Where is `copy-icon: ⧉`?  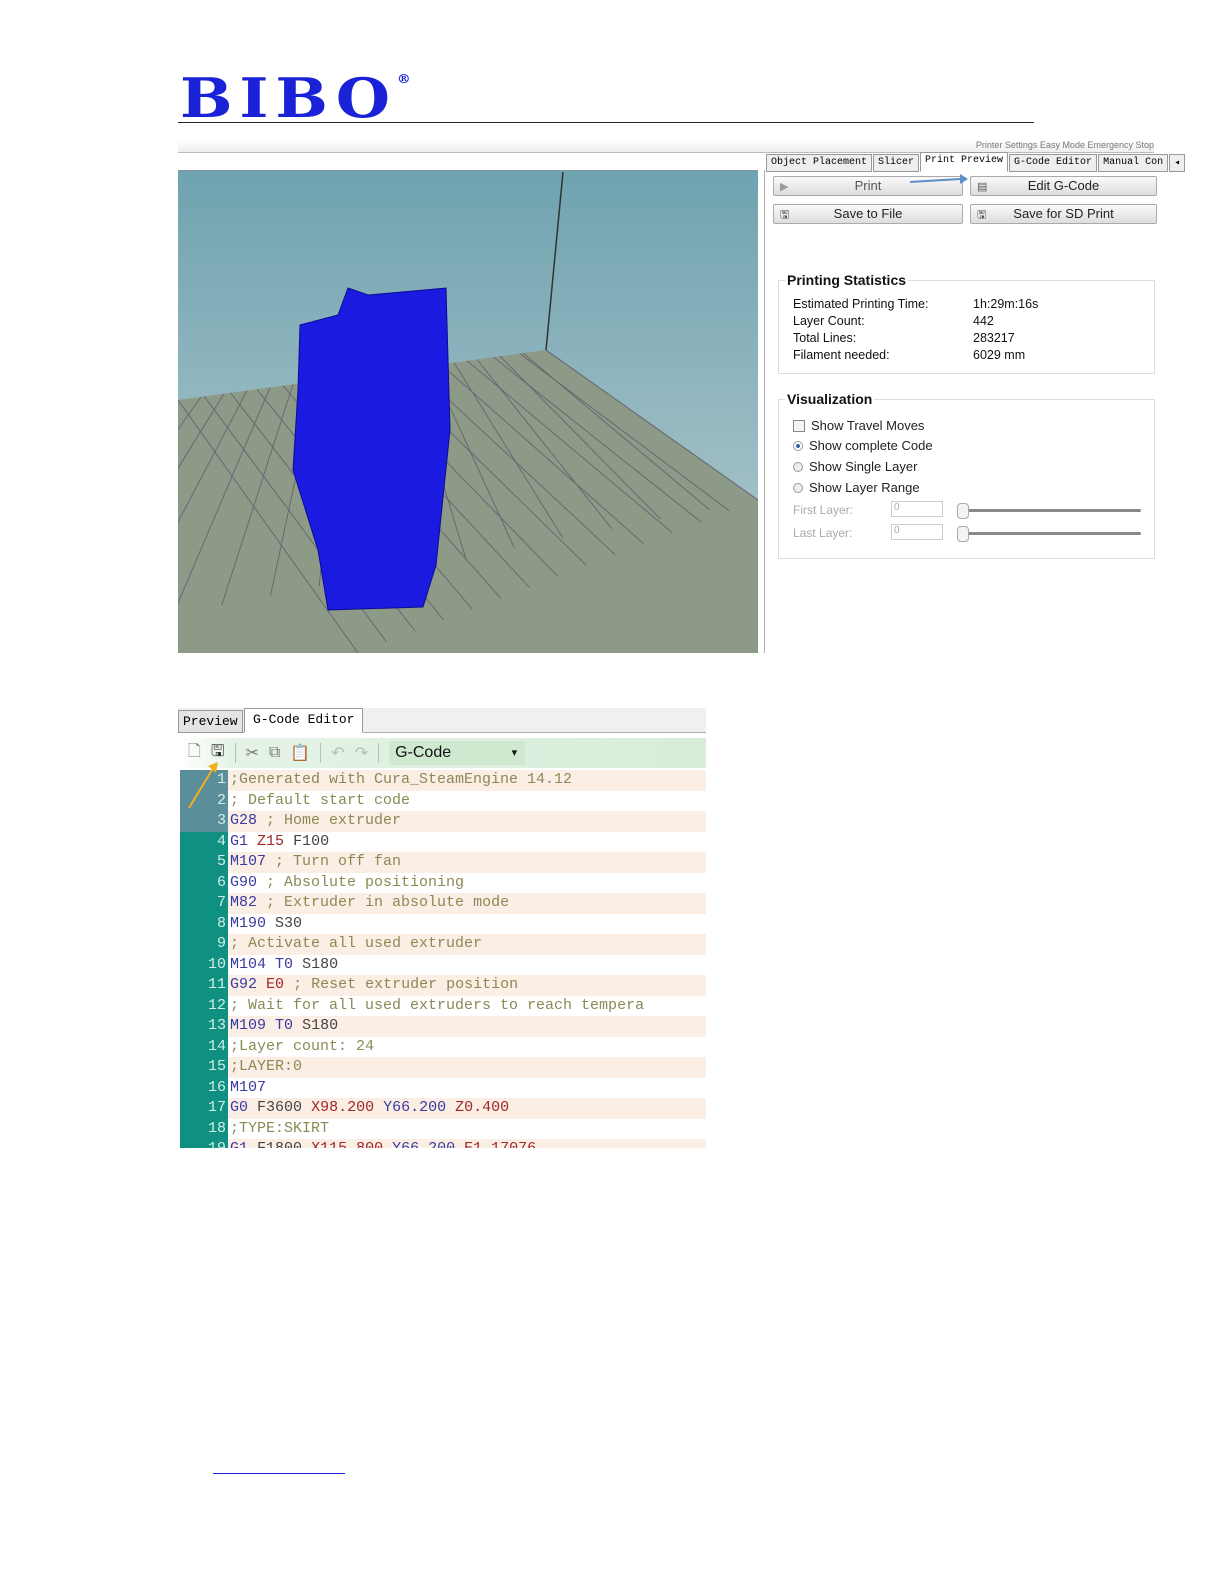
copy-icon: ⧉ is located at coordinates (274, 753).